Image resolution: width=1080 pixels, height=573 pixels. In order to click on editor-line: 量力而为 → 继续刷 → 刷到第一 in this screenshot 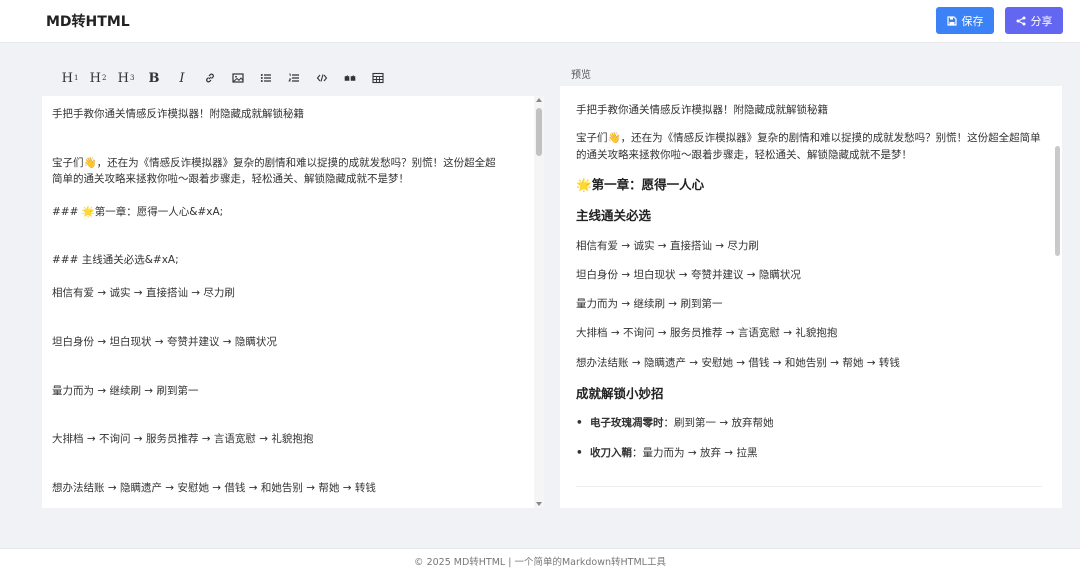, I will do `click(125, 390)`.